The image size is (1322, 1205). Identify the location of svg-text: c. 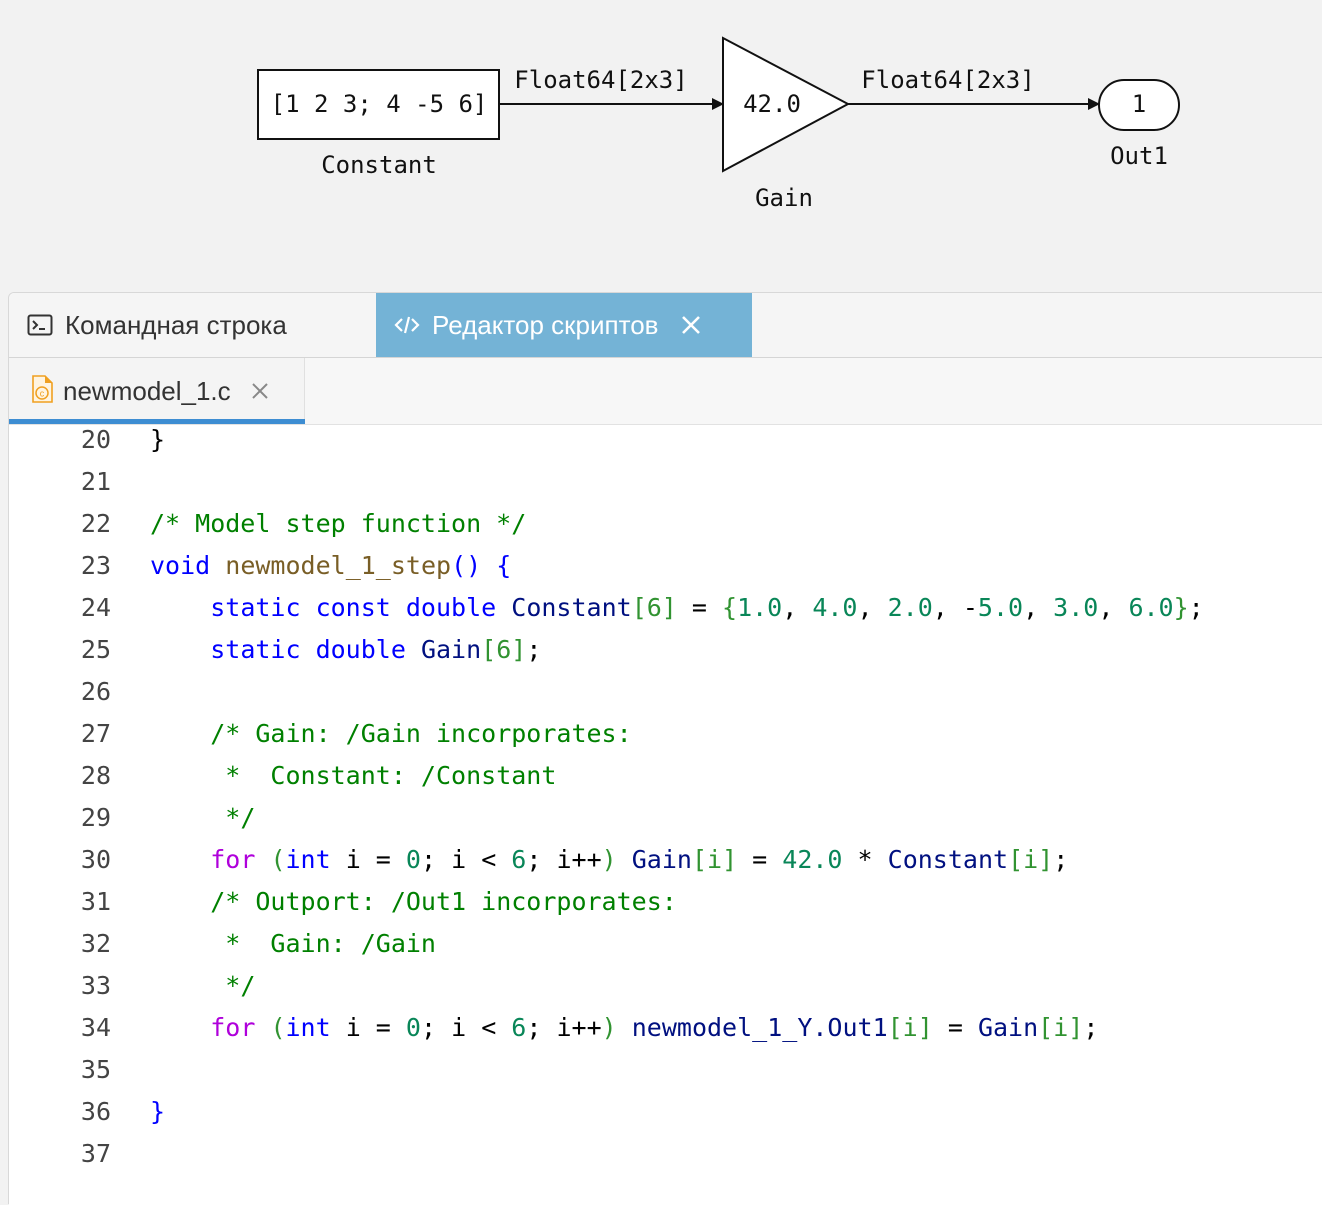
(42, 393).